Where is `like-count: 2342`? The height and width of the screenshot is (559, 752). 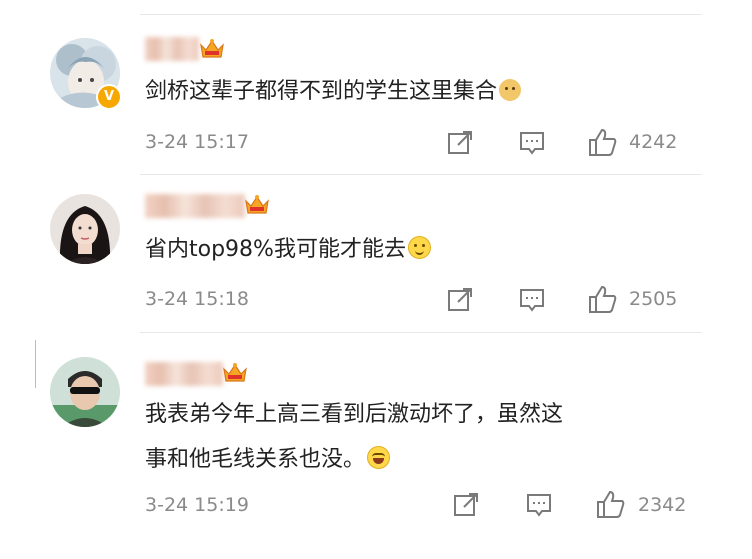 like-count: 2342 is located at coordinates (662, 505).